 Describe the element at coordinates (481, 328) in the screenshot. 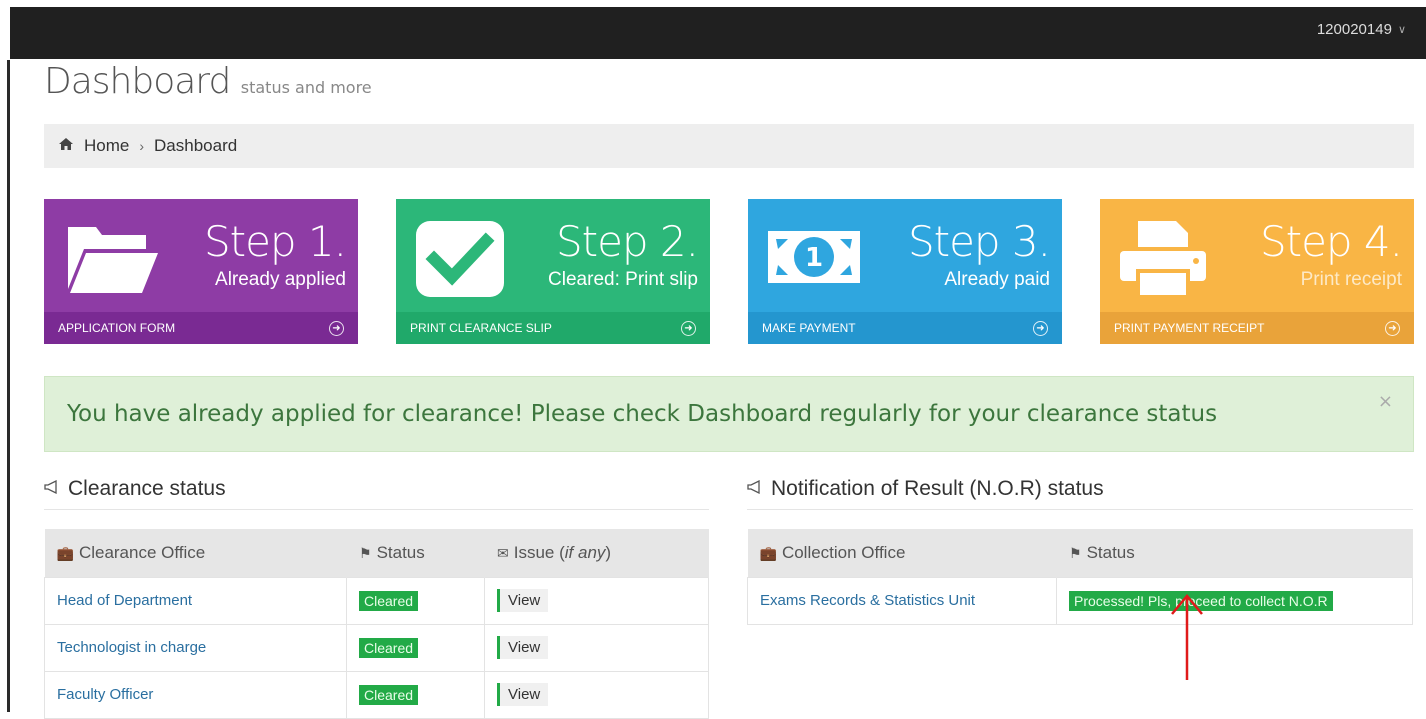

I see `tile-link-label: PRINT CLEARANCE SLIP` at that location.